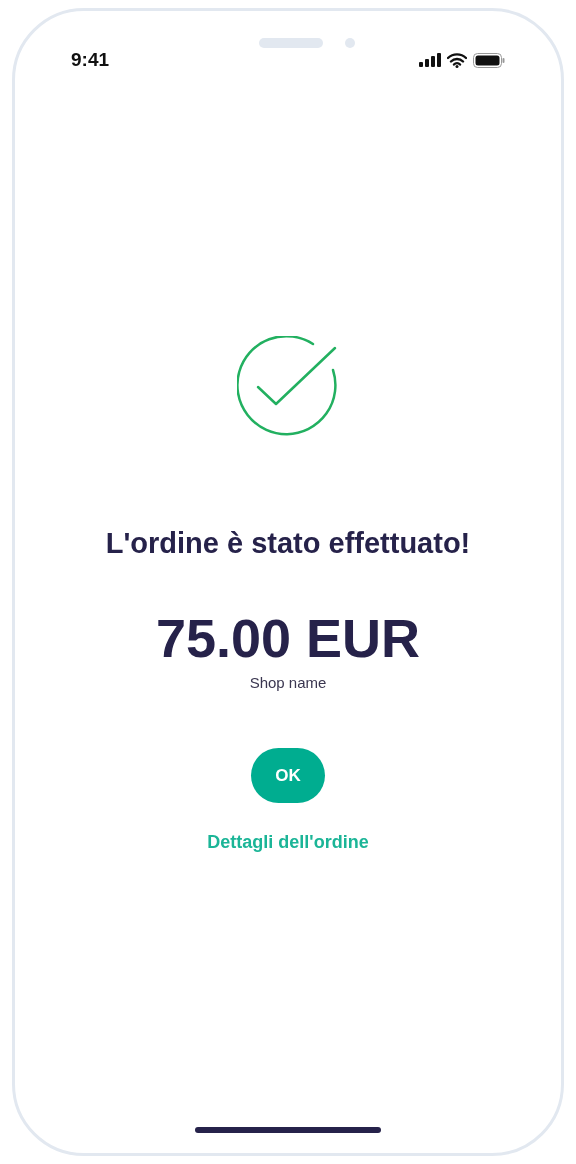 The width and height of the screenshot is (576, 1164). Describe the element at coordinates (430, 60) in the screenshot. I see `signal-icon` at that location.